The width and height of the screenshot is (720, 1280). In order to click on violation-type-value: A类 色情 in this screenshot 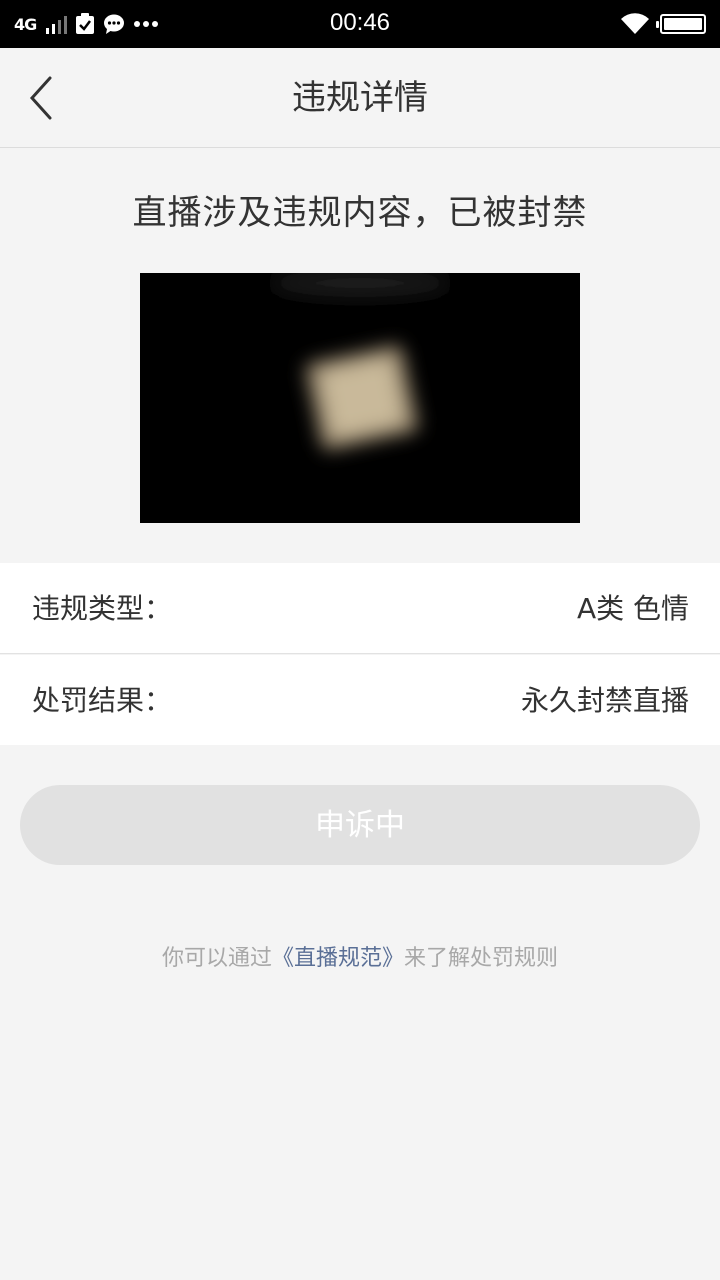, I will do `click(632, 608)`.